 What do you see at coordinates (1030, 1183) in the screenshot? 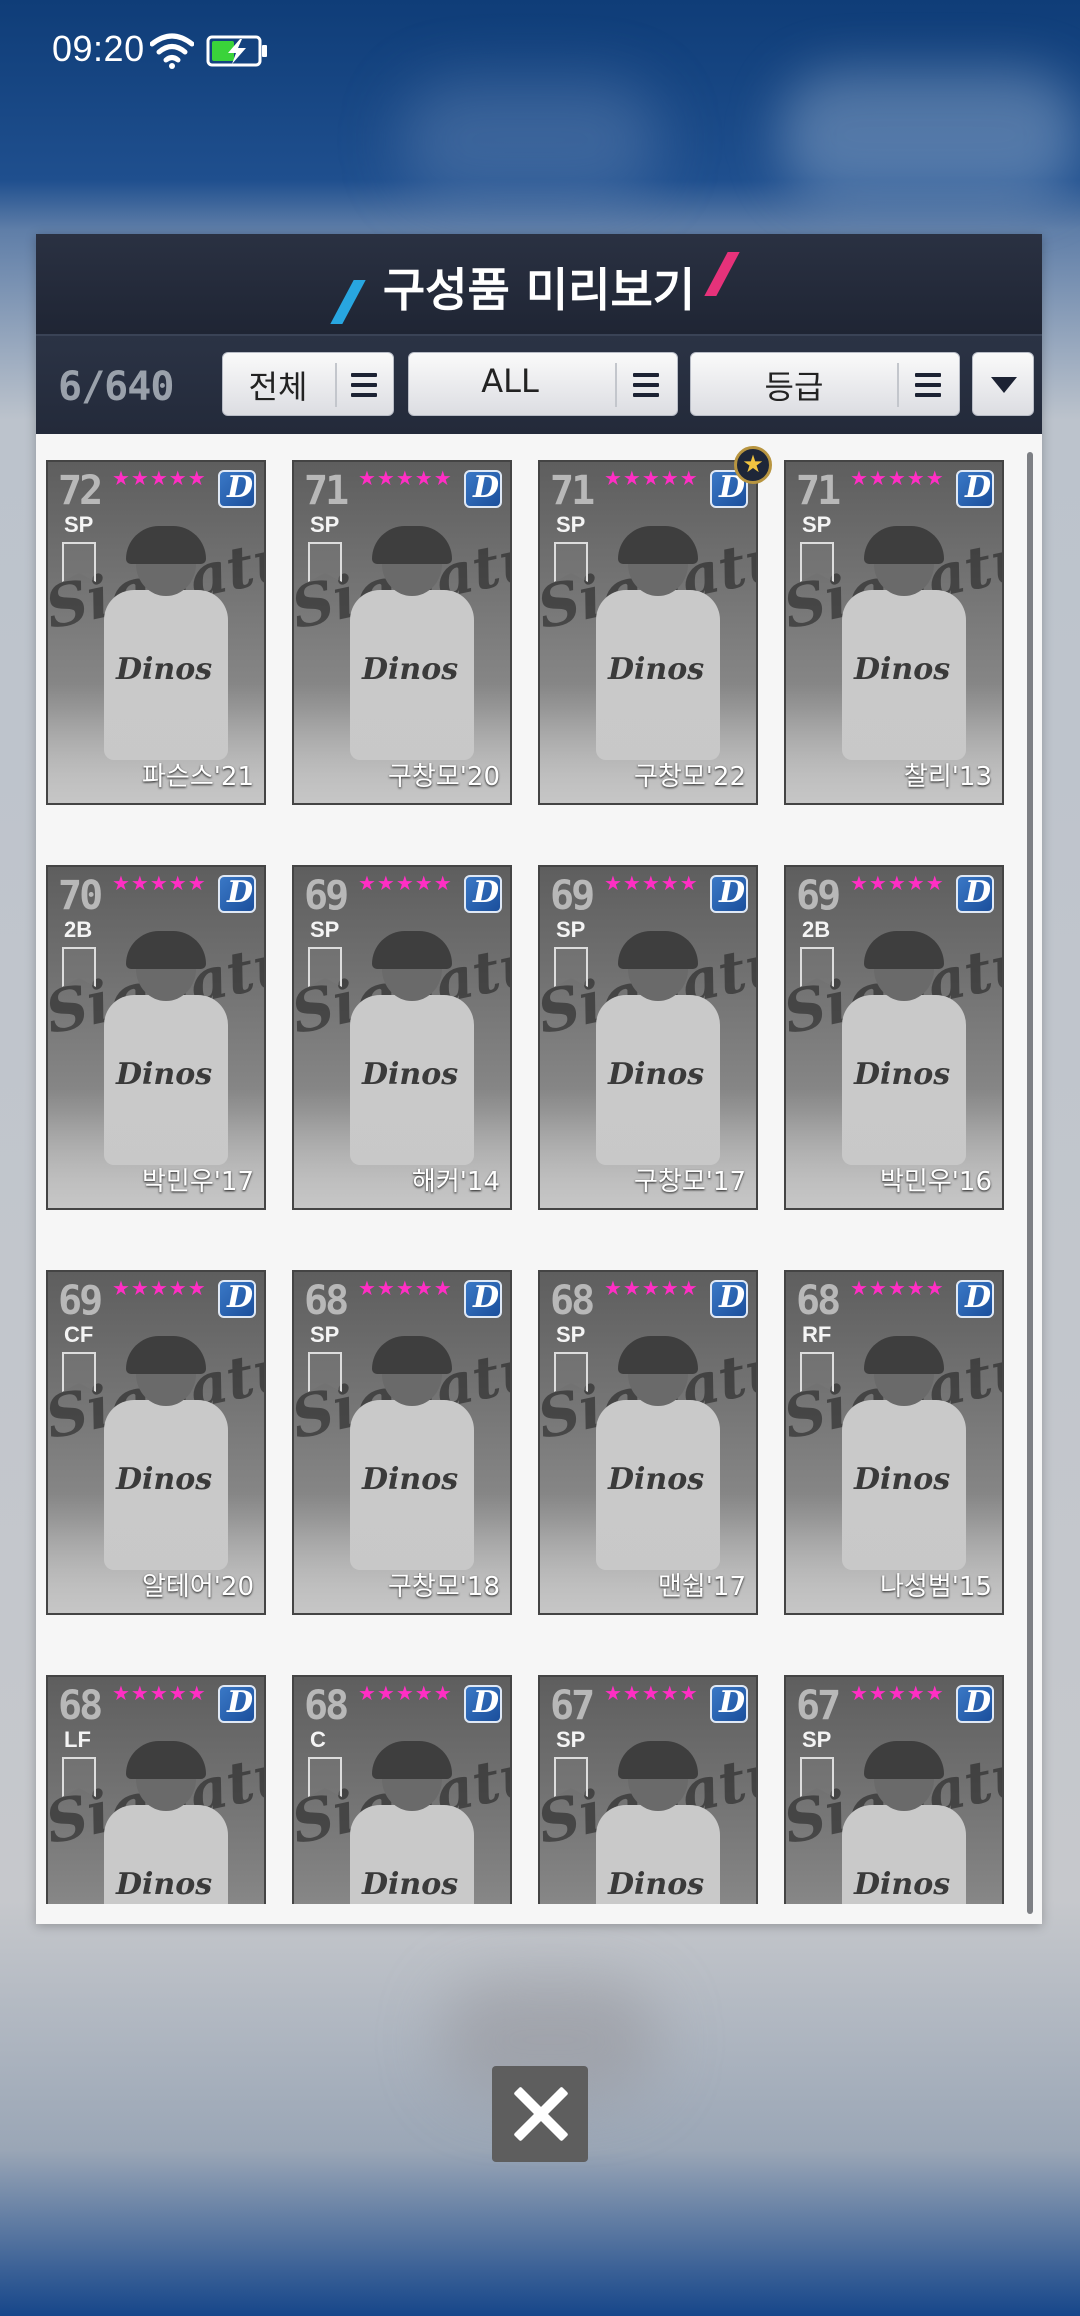
I see `scrollbar` at bounding box center [1030, 1183].